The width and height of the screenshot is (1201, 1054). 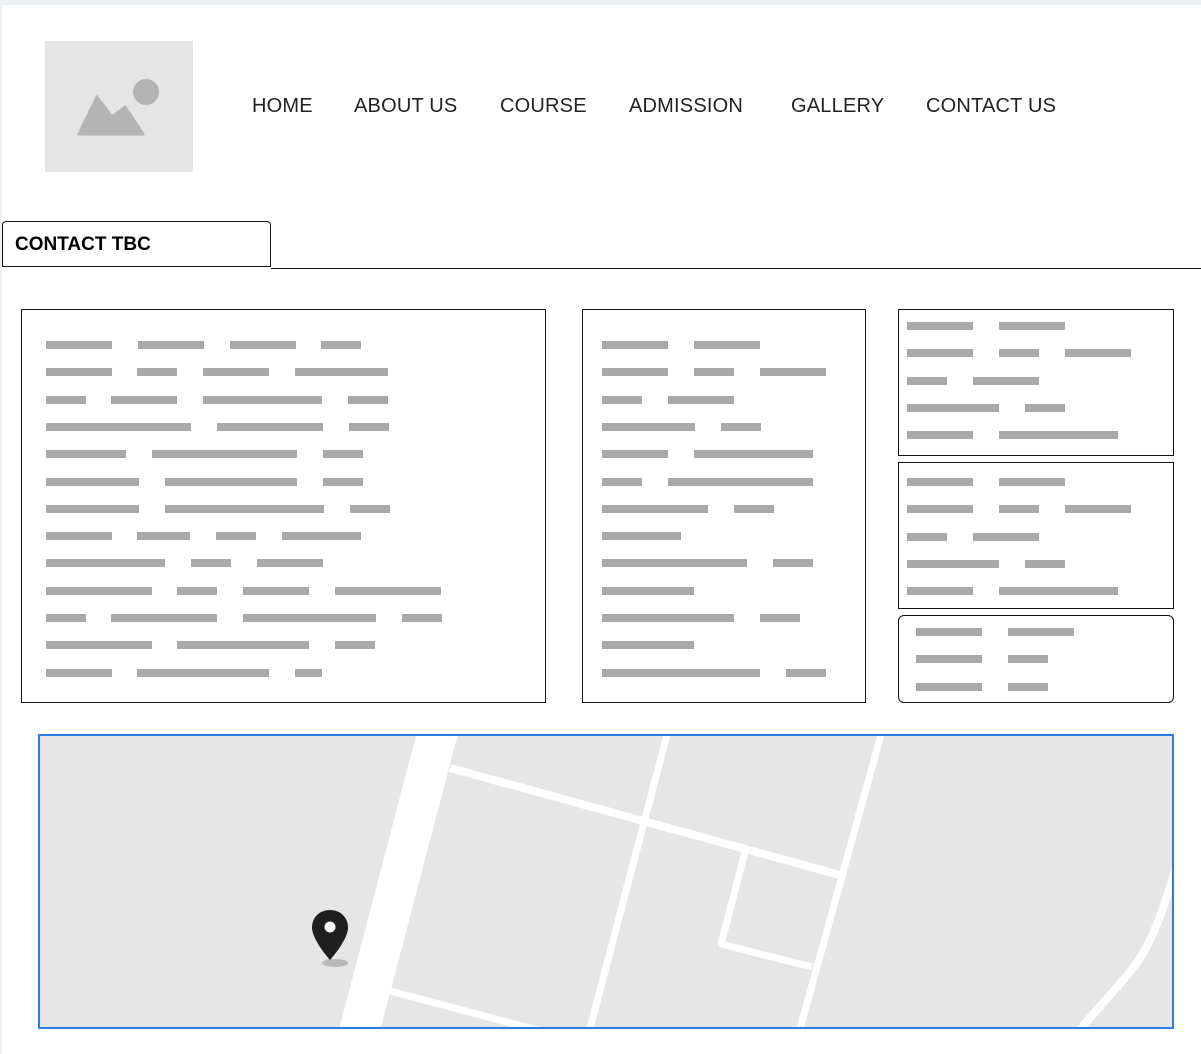 I want to click on page-title-tab: CONTACT TBC, so click(x=136, y=244).